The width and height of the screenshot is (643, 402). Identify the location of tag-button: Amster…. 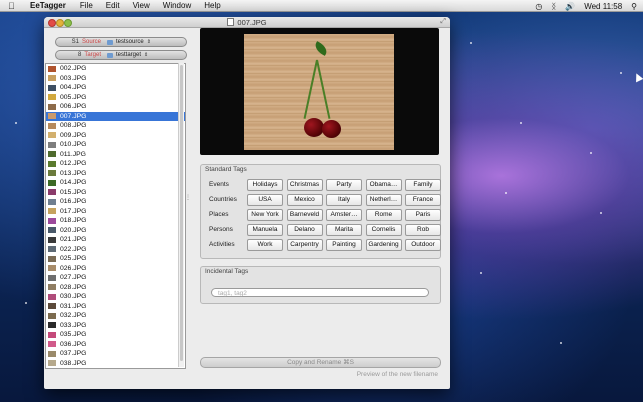
(344, 214).